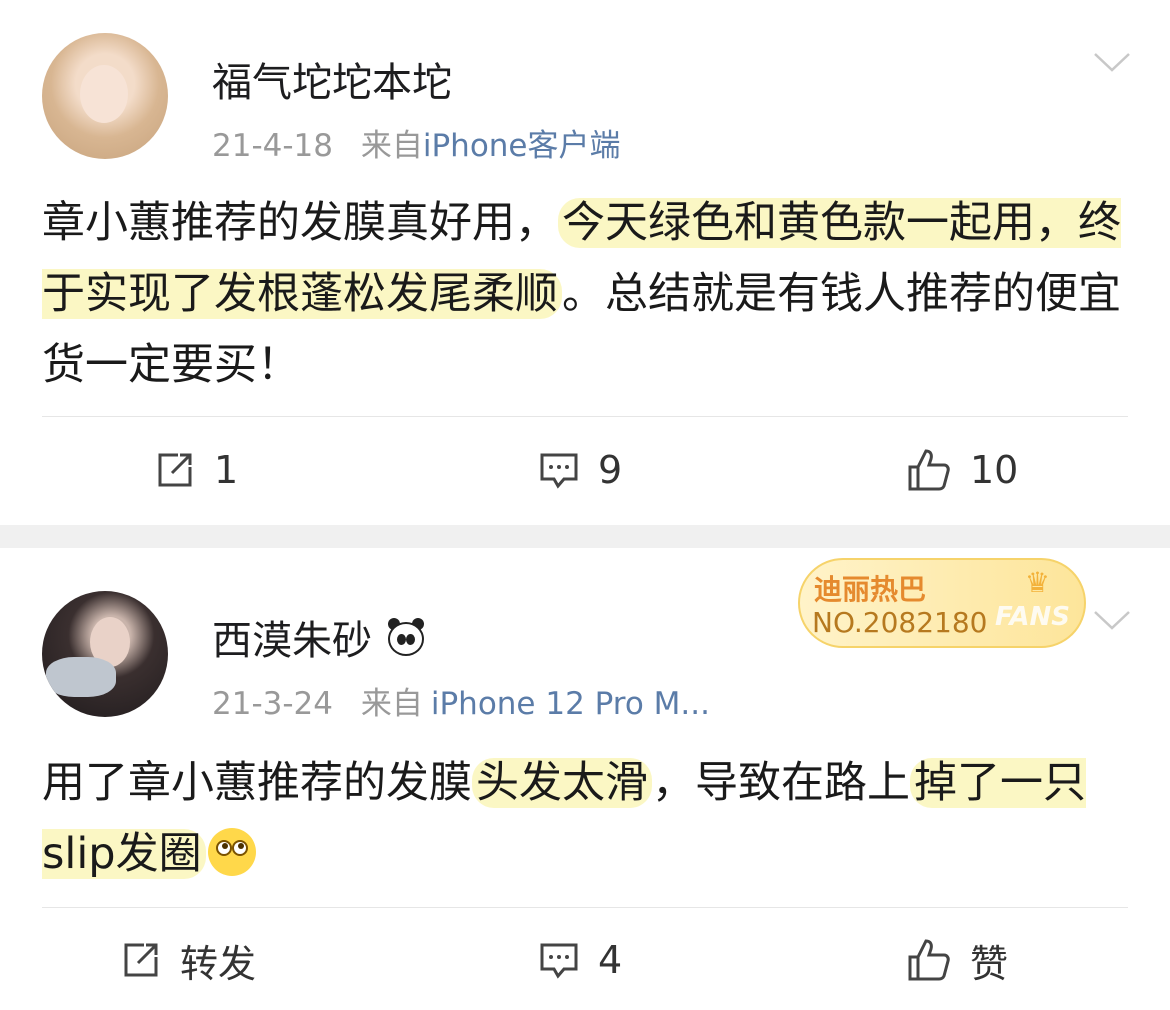  What do you see at coordinates (257, 783) in the screenshot?
I see `post-text-part: 用了章小蕙推荐的发膜` at bounding box center [257, 783].